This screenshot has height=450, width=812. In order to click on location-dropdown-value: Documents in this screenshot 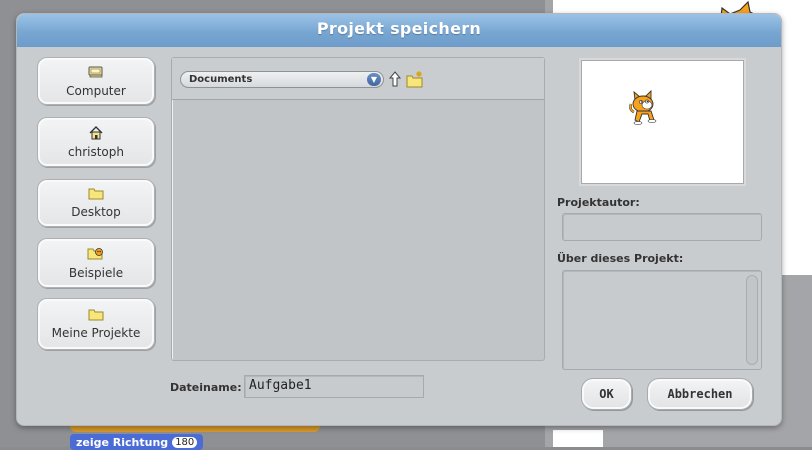, I will do `click(221, 79)`.